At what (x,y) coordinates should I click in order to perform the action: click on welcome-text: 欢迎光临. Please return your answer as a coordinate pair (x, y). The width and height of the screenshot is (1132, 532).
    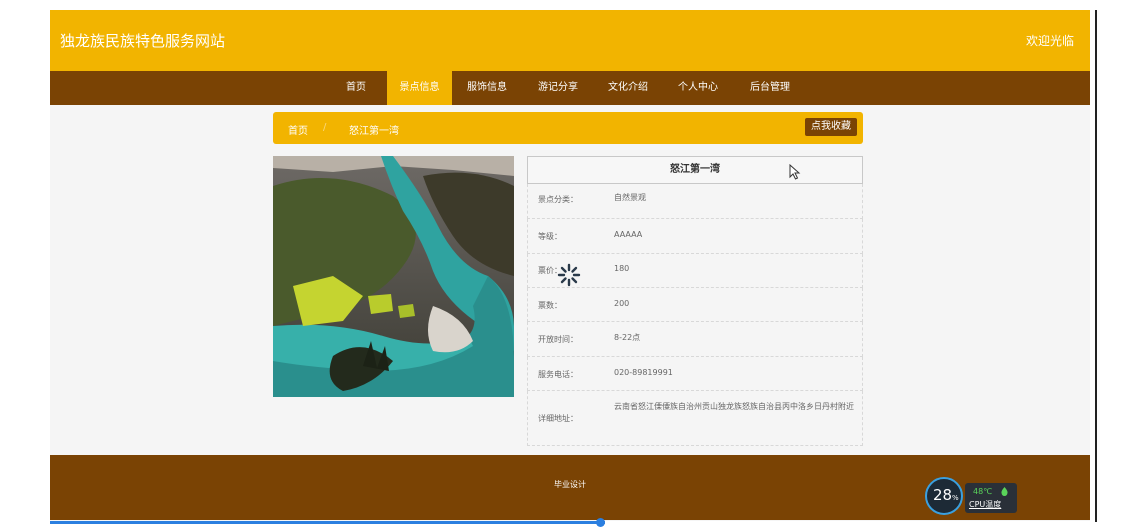
    Looking at the image, I should click on (1049, 41).